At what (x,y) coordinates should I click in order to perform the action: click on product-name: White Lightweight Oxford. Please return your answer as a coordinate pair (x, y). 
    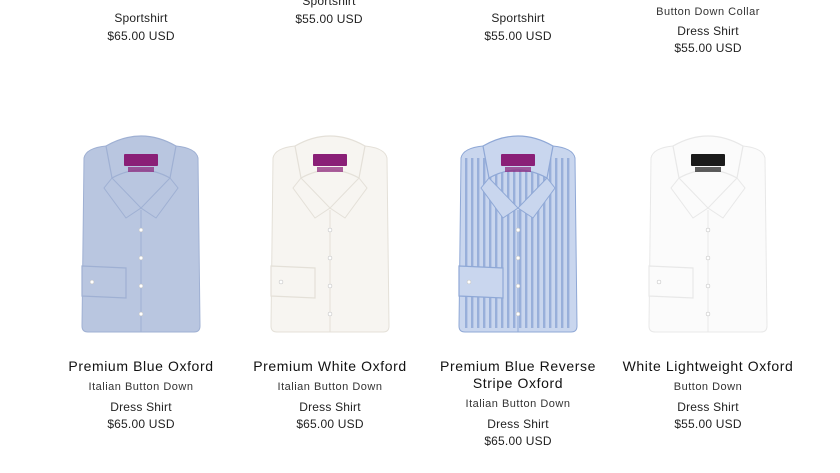
    Looking at the image, I should click on (708, 366).